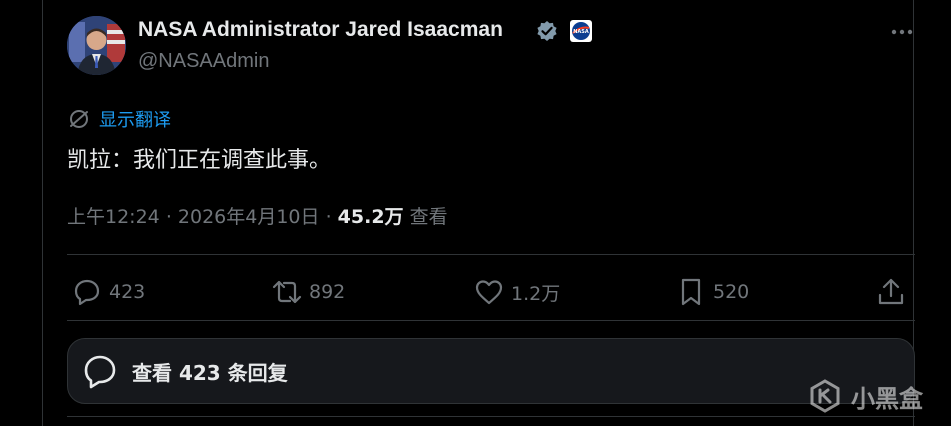 This screenshot has height=426, width=951. Describe the element at coordinates (308, 292) in the screenshot. I see `retweet-button: 892` at that location.